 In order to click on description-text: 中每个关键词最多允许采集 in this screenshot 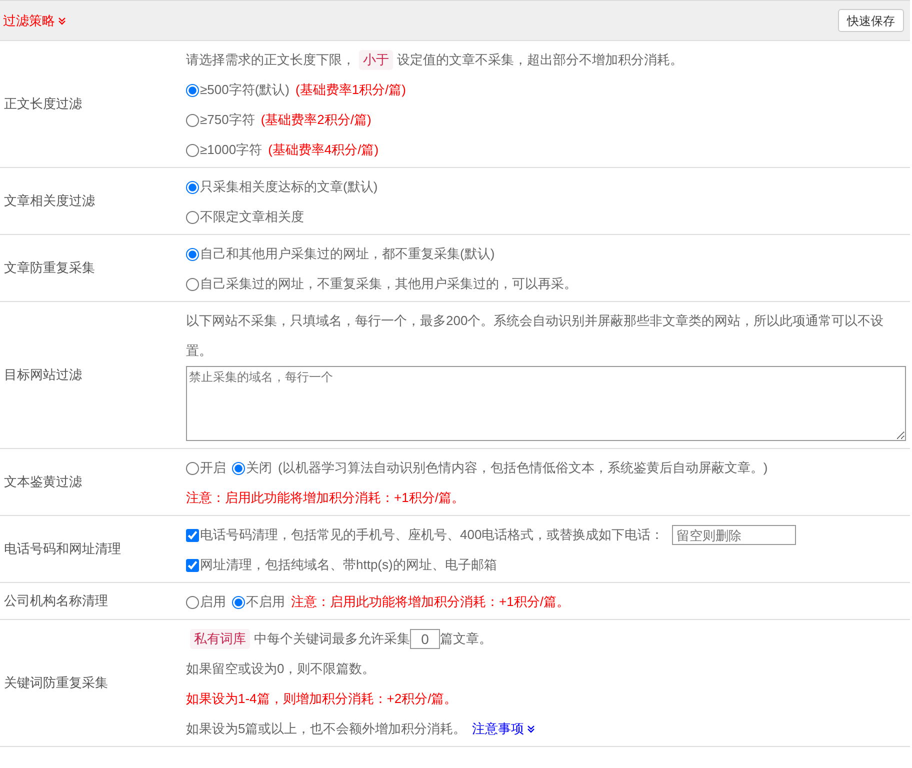, I will do `click(332, 639)`.